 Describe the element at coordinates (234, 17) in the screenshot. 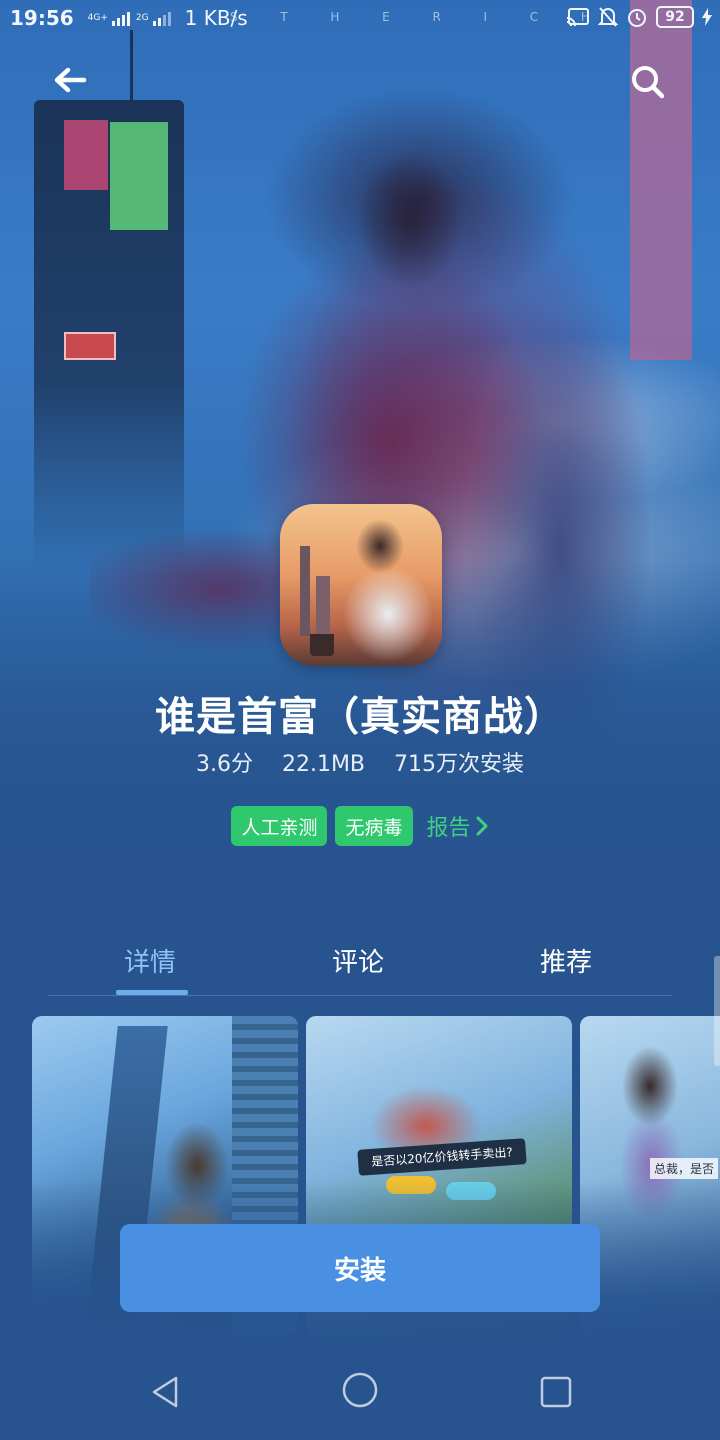

I see `marquee-letter: S` at that location.